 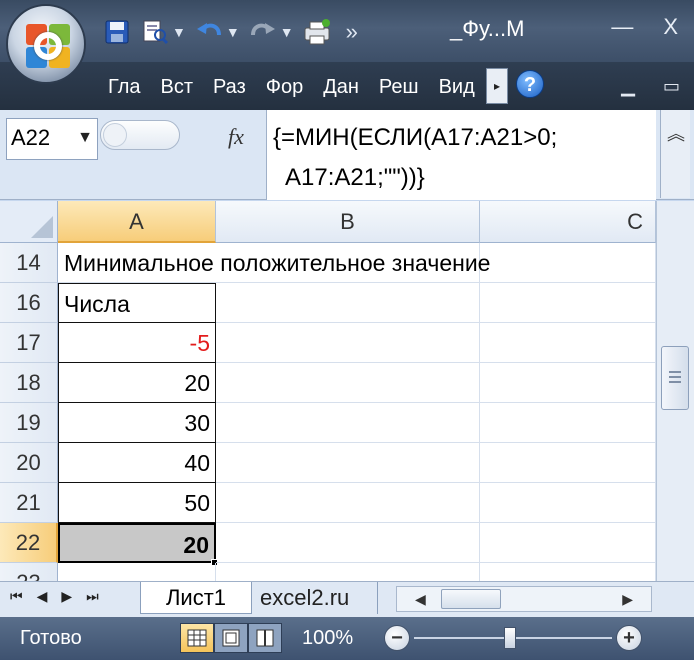 I want to click on horizontal-scroll-thumb, so click(x=471, y=599).